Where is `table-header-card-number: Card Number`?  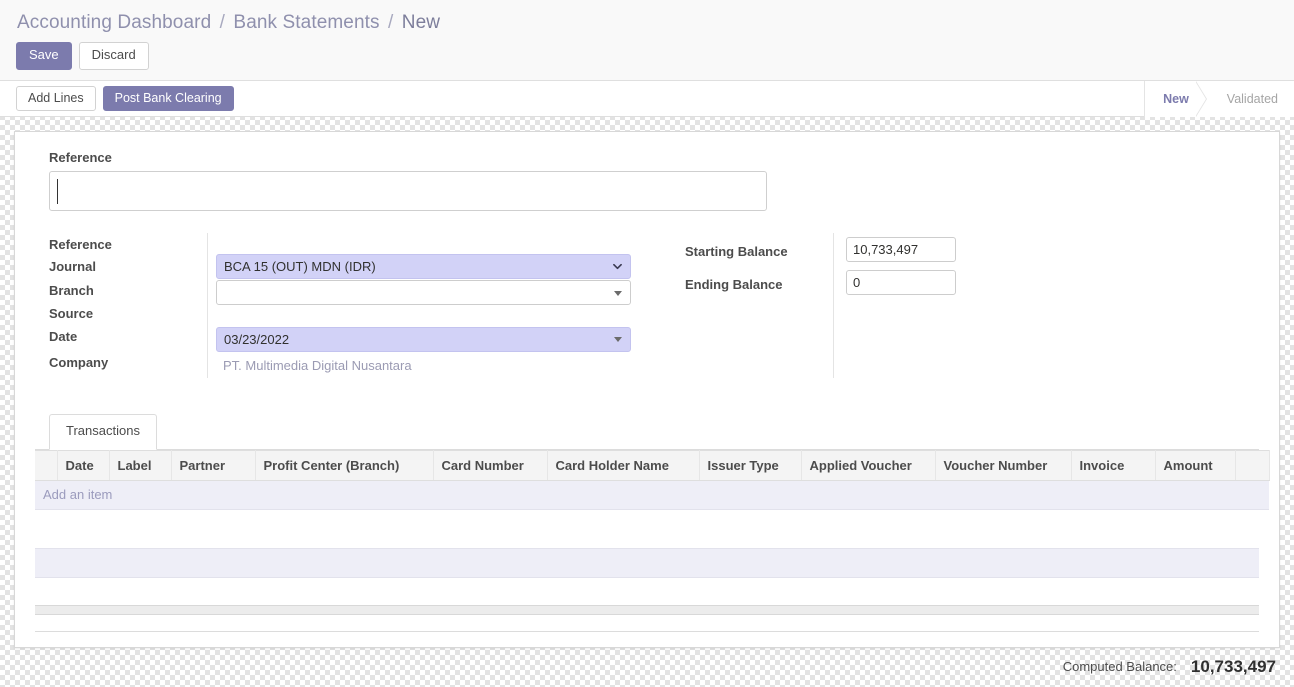 table-header-card-number: Card Number is located at coordinates (490, 465).